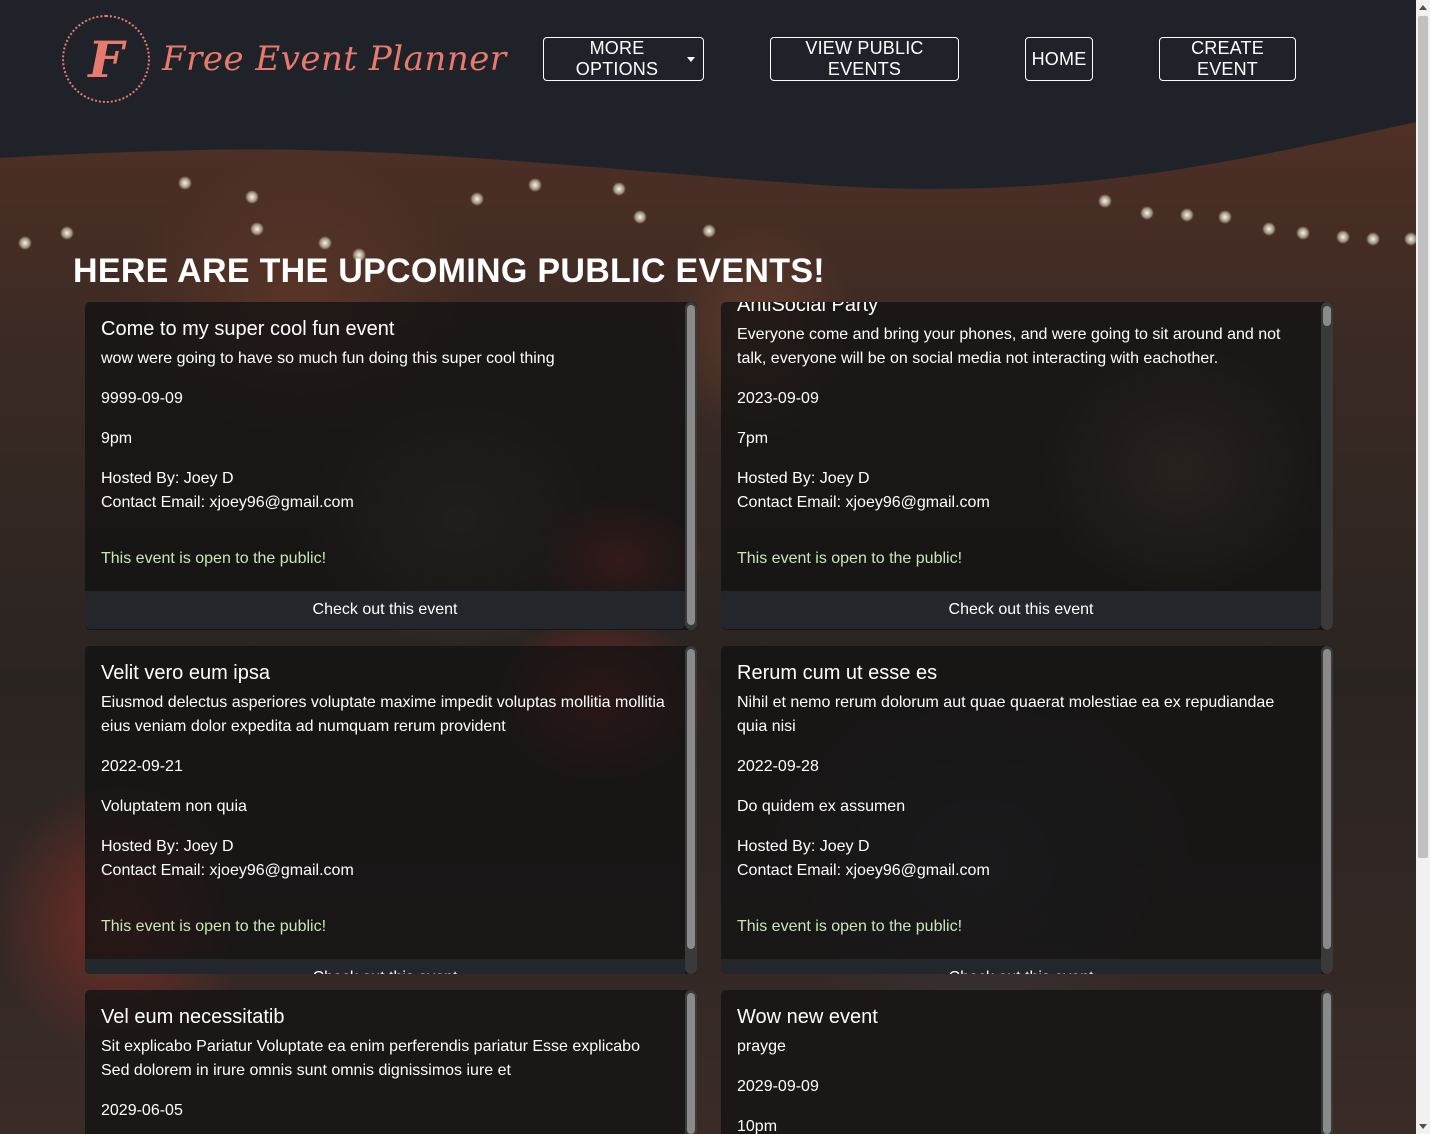  Describe the element at coordinates (142, 1110) in the screenshot. I see `event-date: 2029-06-05` at that location.